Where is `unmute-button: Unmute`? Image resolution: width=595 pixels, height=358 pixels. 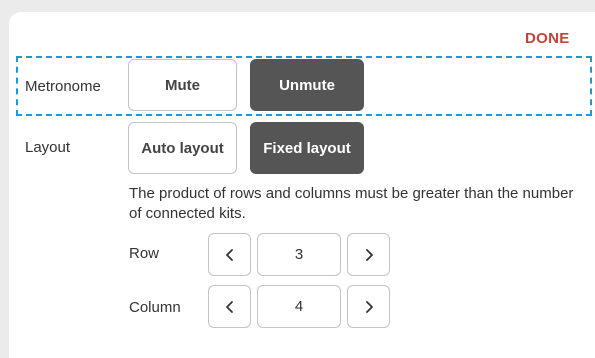
unmute-button: Unmute is located at coordinates (307, 85).